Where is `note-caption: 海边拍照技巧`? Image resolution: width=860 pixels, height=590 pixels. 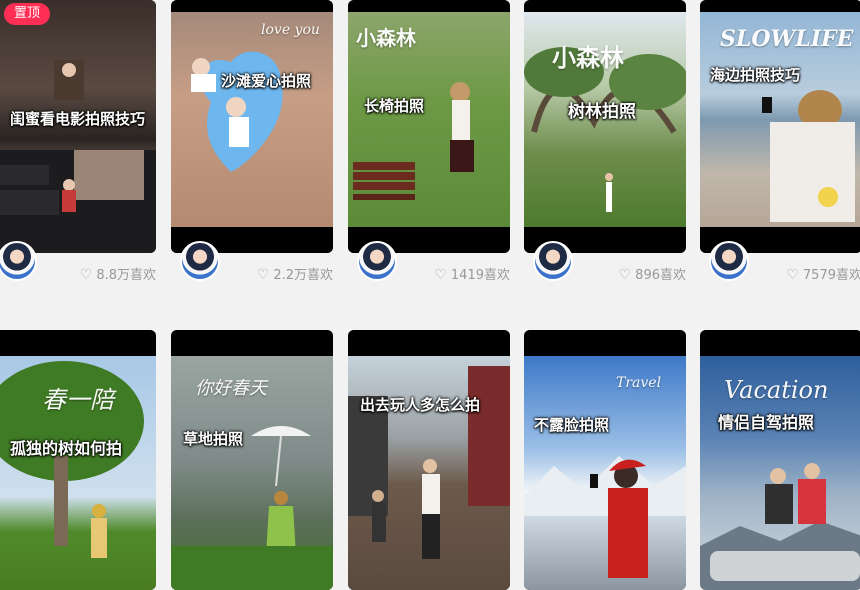
note-caption: 海边拍照技巧 is located at coordinates (755, 75).